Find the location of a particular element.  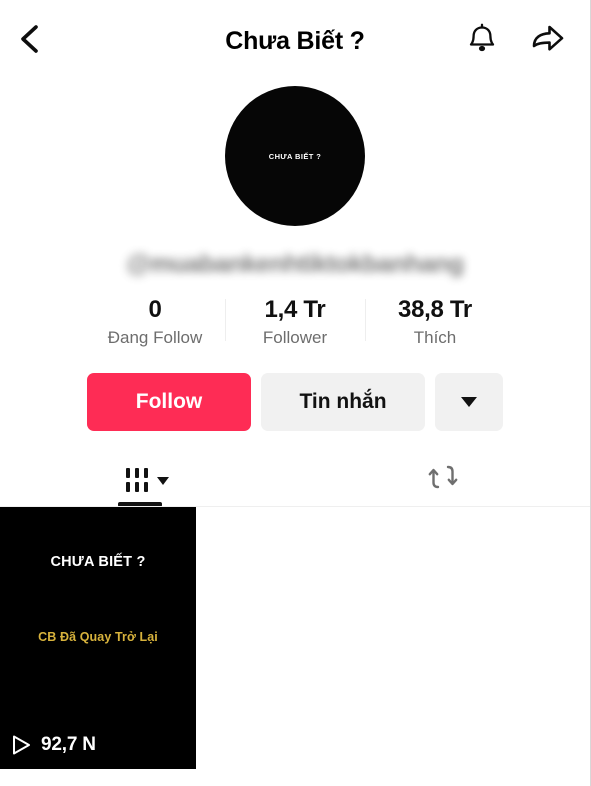

action-buttons: Follow Tin nhắn is located at coordinates (295, 401).